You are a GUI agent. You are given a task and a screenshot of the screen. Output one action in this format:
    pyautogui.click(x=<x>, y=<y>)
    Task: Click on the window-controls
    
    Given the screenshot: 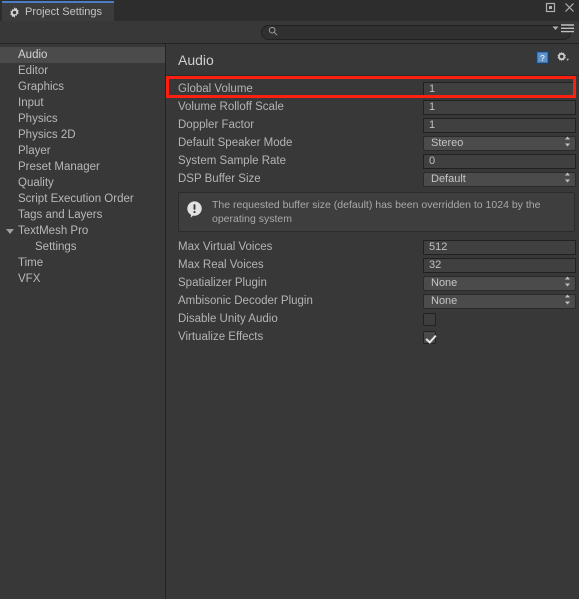 What is the action you would take?
    pyautogui.click(x=560, y=7)
    